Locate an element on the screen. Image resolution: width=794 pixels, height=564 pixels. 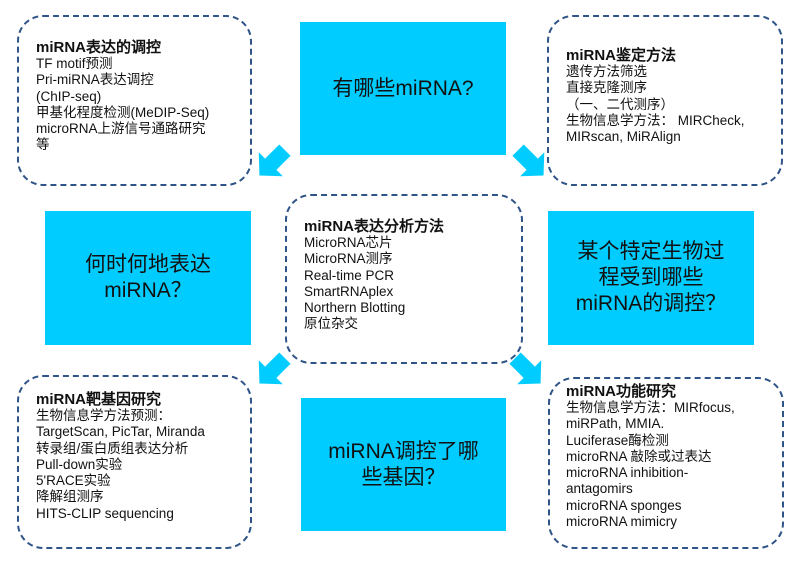
box-line: 原位杂交 is located at coordinates (331, 324).